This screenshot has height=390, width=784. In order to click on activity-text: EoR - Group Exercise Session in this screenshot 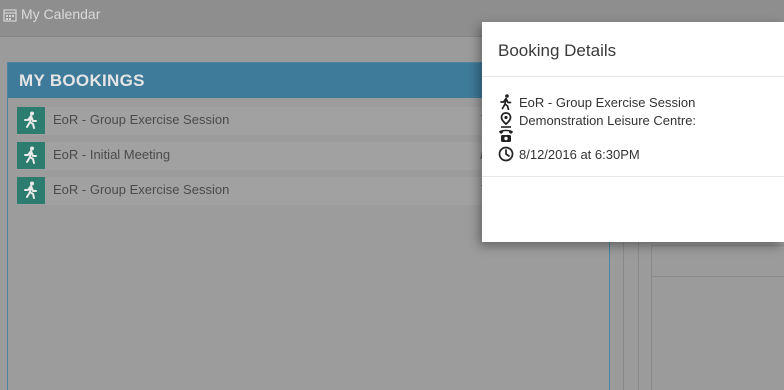, I will do `click(607, 102)`.